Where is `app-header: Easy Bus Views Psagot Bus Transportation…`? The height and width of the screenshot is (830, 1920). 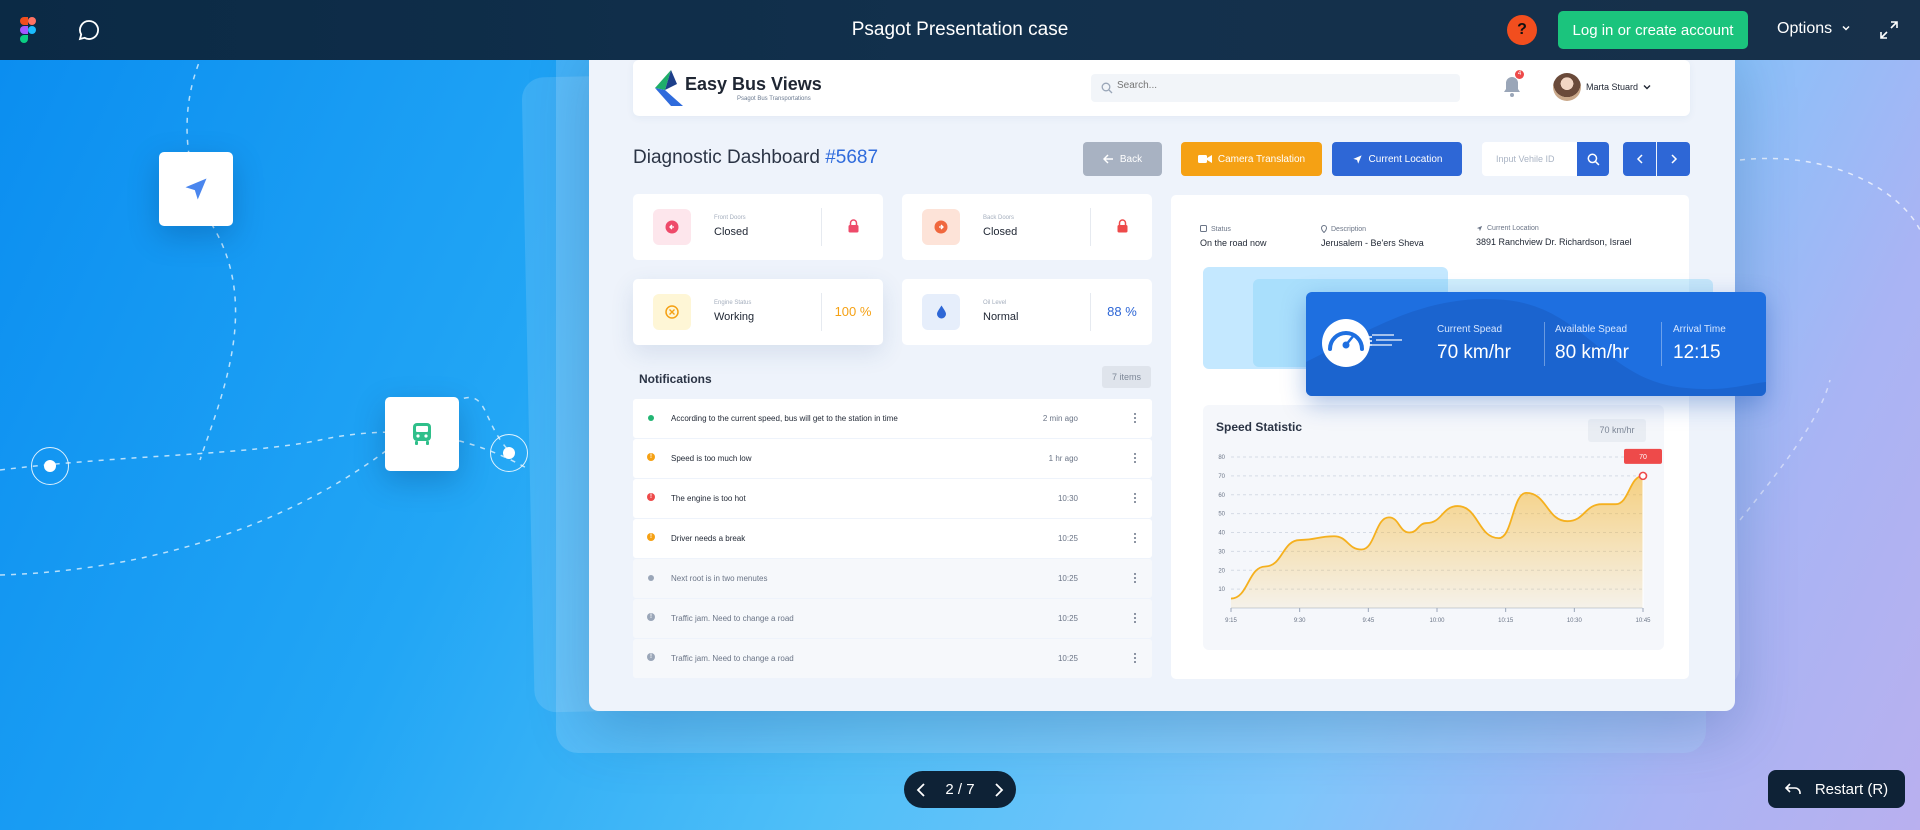
app-header: Easy Bus Views Psagot Bus Transportation… is located at coordinates (1161, 88).